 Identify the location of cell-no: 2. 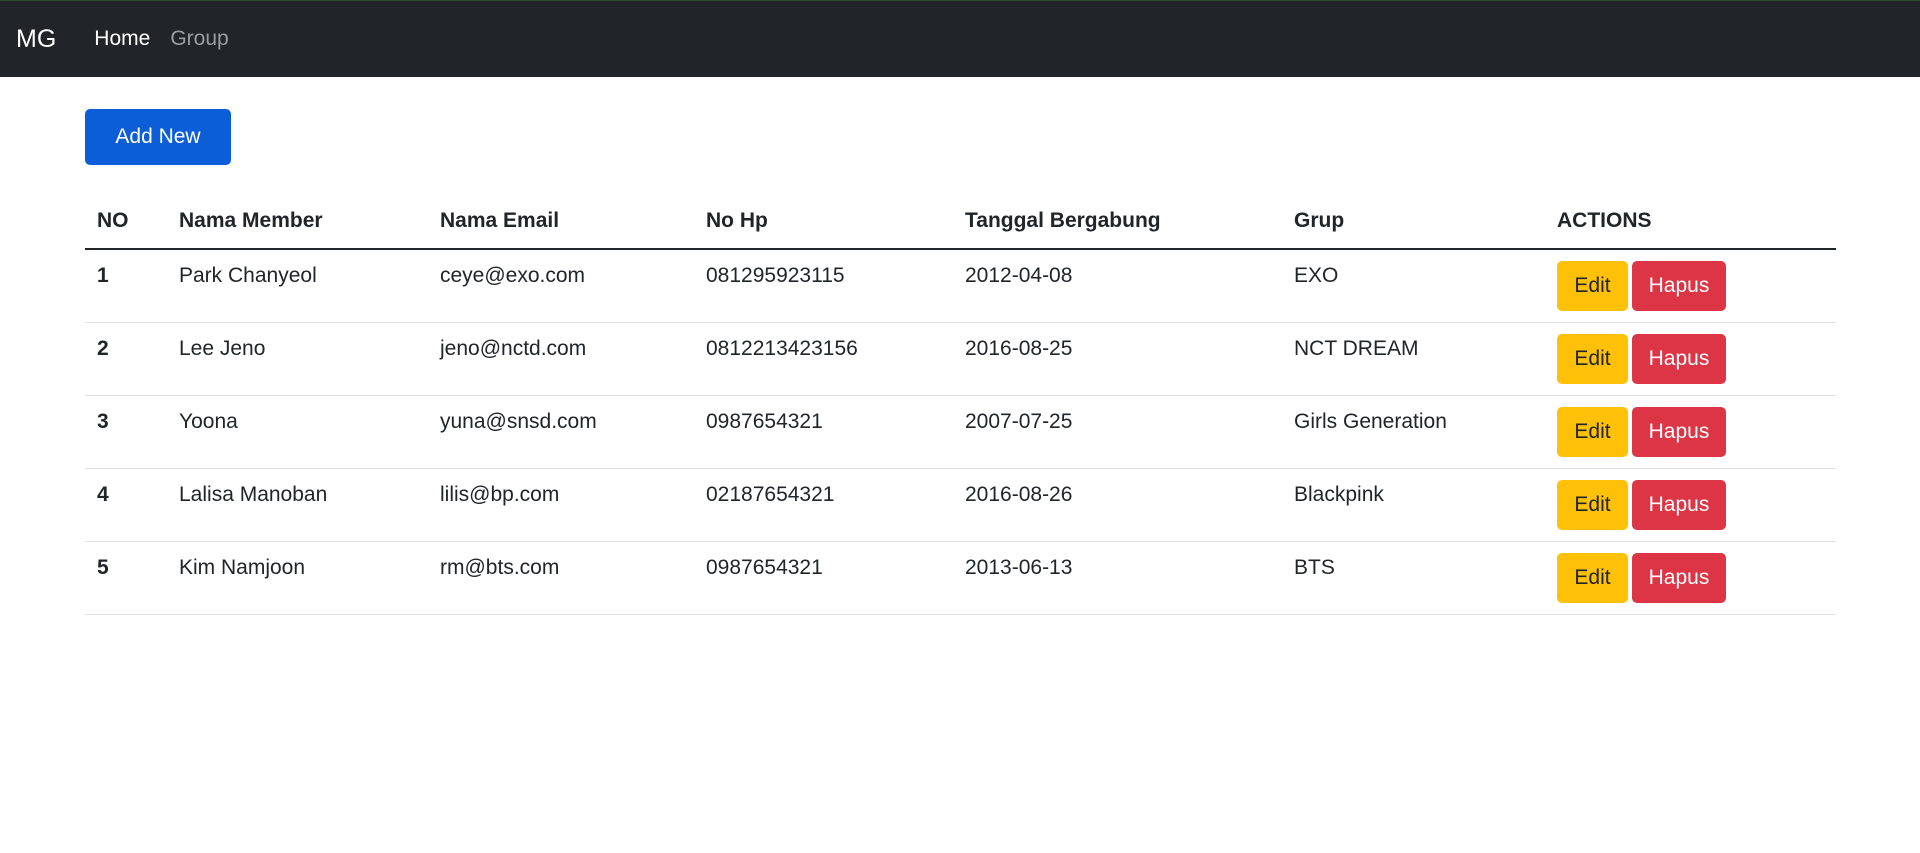
(126, 359).